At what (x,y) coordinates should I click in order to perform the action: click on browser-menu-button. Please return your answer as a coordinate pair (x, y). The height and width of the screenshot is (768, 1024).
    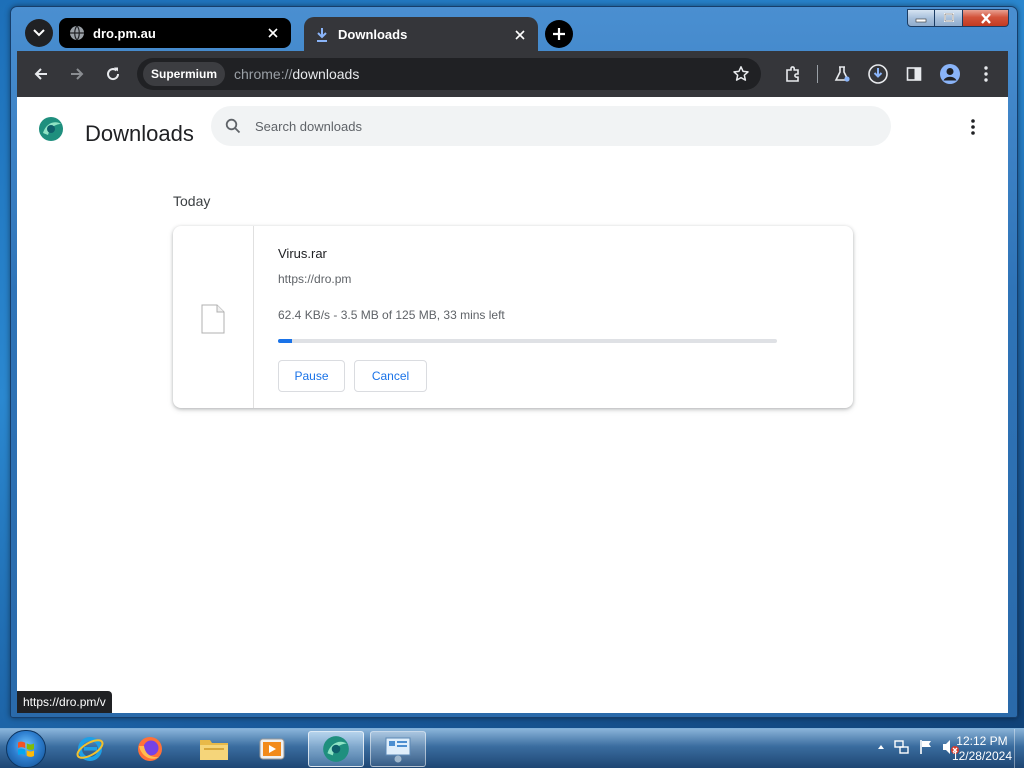
    Looking at the image, I should click on (986, 74).